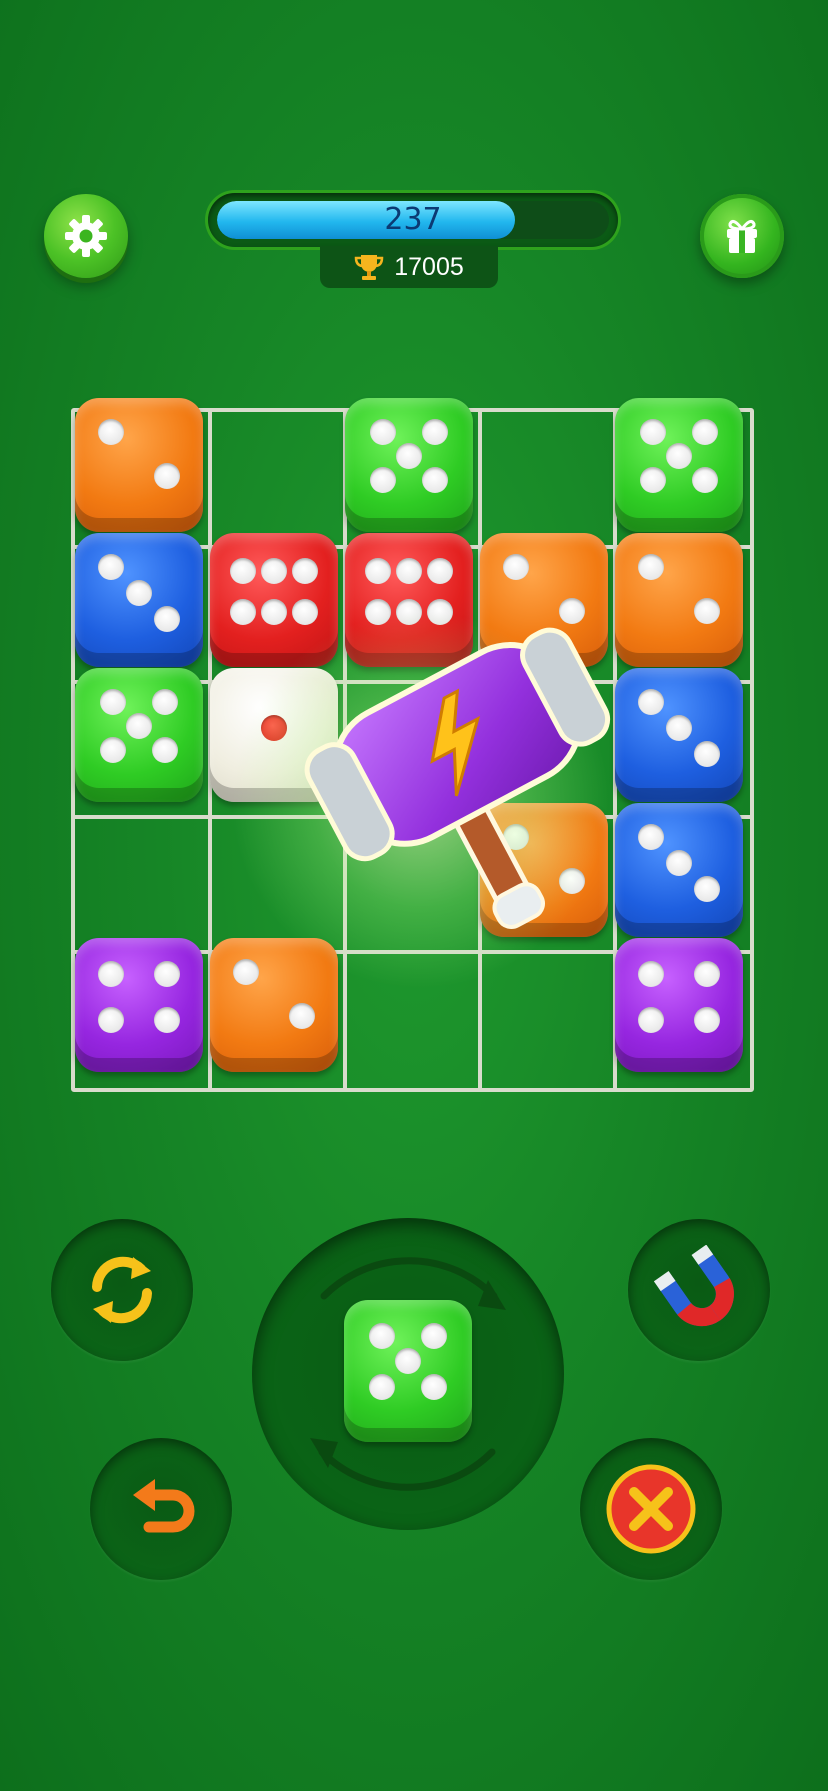  I want to click on next-die-tray, so click(408, 1374).